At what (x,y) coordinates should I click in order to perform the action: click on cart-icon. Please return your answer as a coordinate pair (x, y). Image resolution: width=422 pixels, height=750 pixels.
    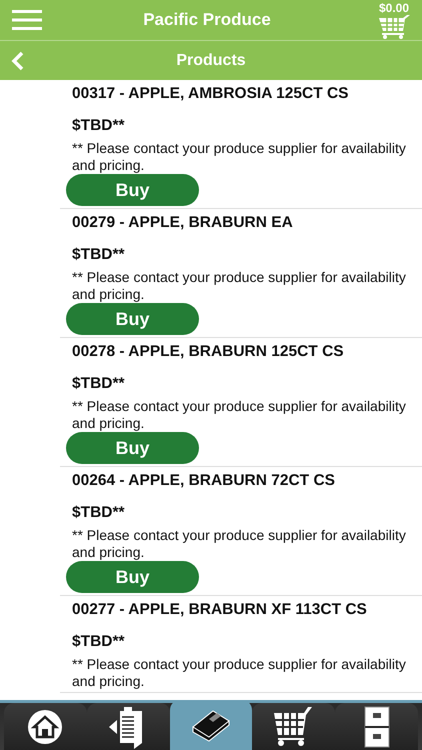
    Looking at the image, I should click on (394, 27).